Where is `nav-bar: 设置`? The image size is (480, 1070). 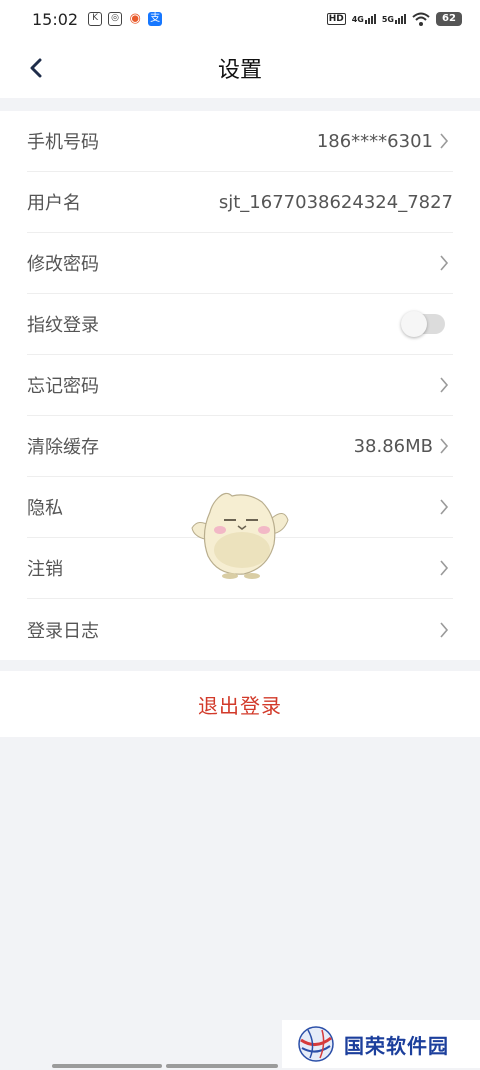
nav-bar: 设置 is located at coordinates (240, 68).